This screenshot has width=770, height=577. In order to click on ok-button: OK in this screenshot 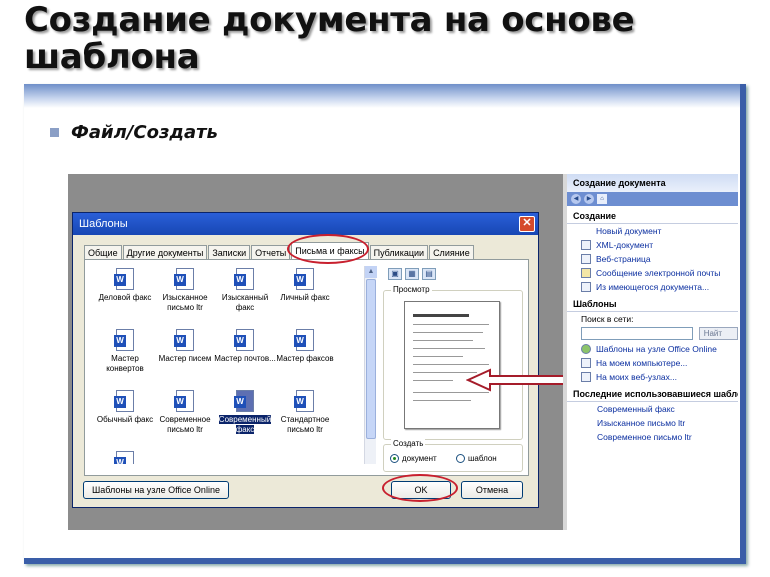, I will do `click(421, 490)`.